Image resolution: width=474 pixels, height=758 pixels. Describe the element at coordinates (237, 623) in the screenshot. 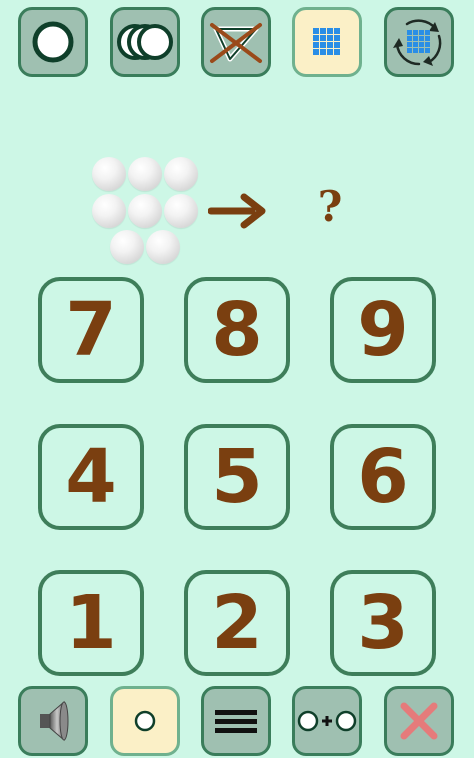

I see `number-key-2: 2` at that location.